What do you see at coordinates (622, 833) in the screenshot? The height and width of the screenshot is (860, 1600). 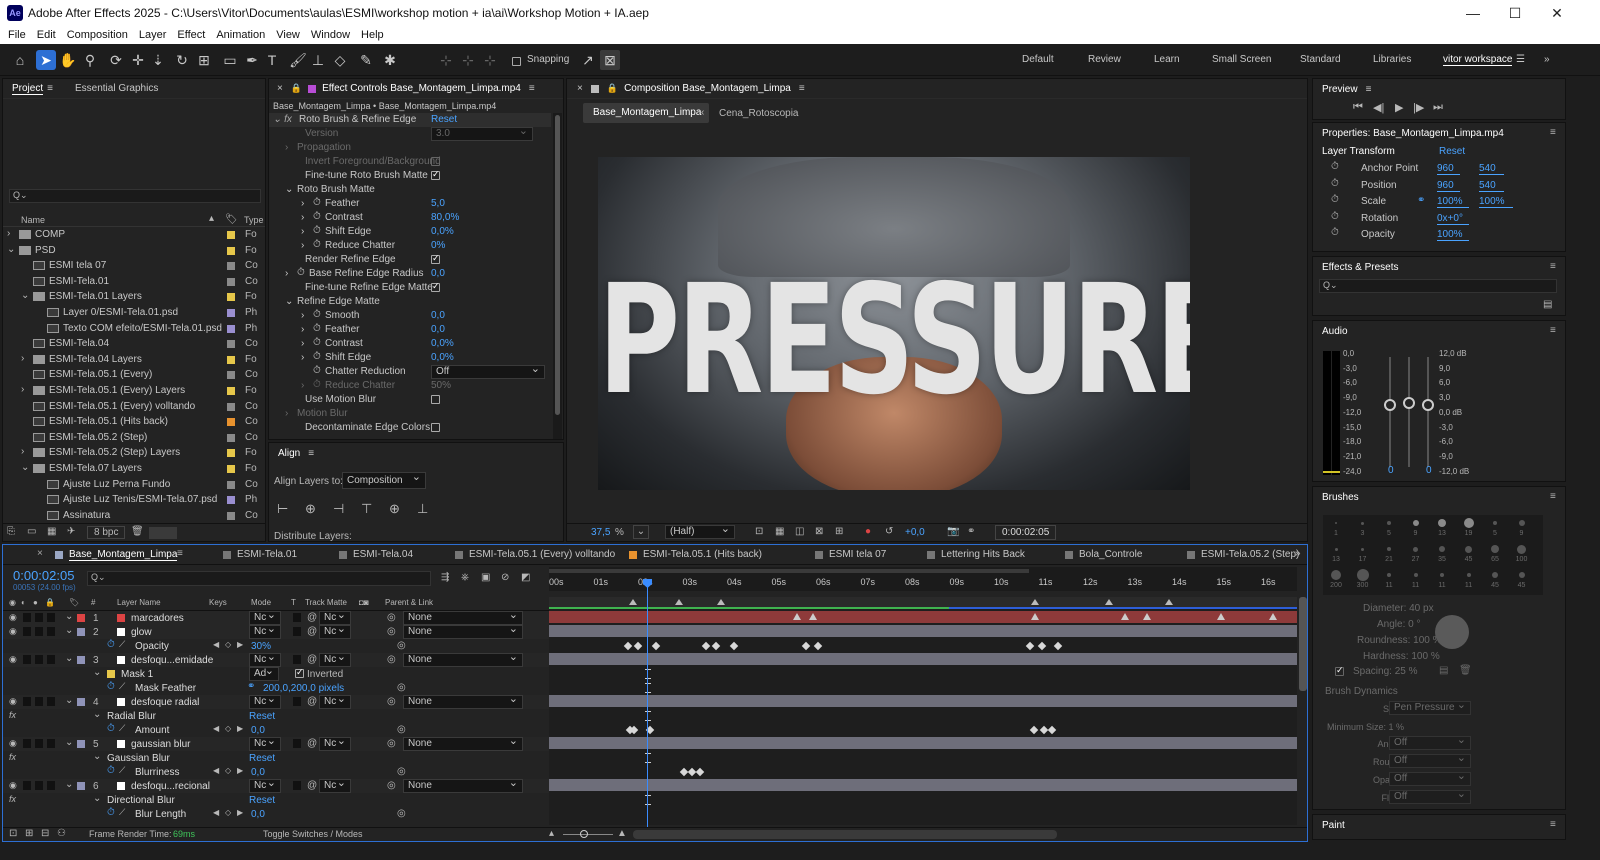 I see `zoom-in-icon: ▲` at bounding box center [622, 833].